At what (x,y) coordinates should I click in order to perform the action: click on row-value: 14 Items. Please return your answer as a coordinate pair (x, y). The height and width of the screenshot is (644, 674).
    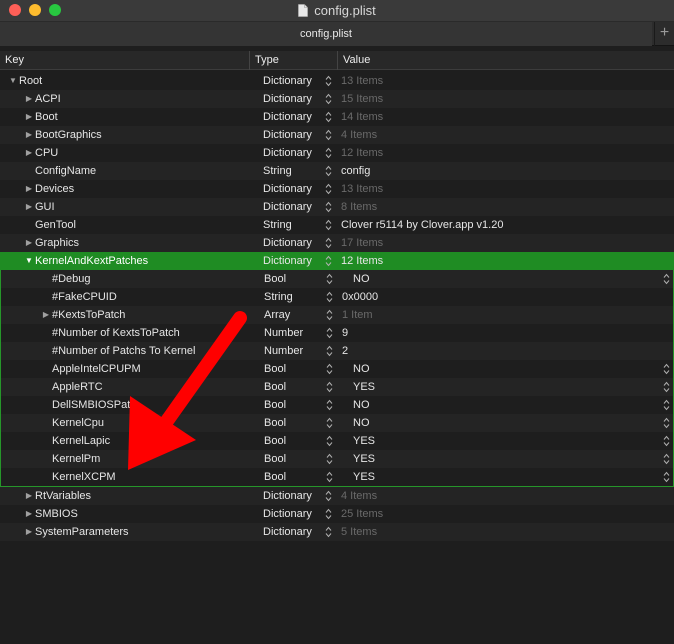
    Looking at the image, I should click on (362, 117).